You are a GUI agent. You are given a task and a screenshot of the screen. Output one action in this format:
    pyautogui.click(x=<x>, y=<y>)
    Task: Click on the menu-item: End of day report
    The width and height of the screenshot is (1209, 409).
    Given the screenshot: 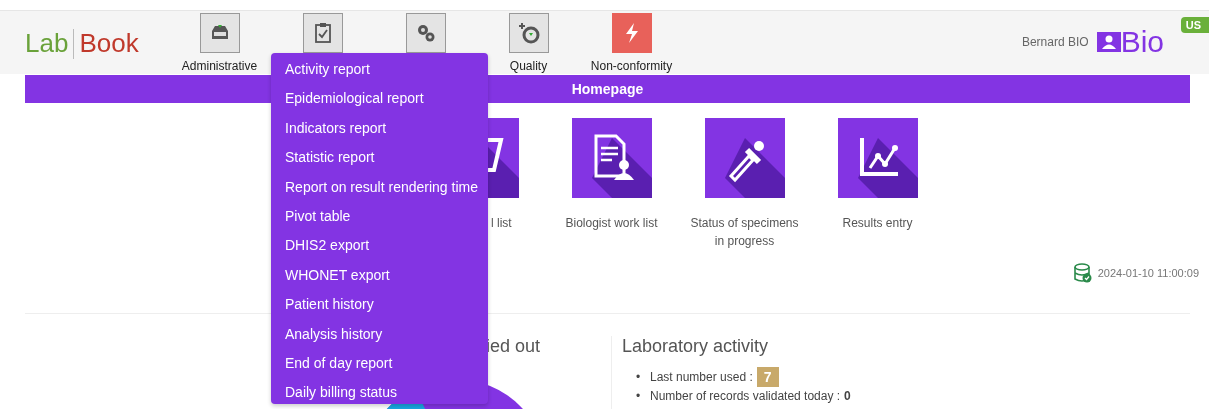 What is the action you would take?
    pyautogui.click(x=379, y=363)
    